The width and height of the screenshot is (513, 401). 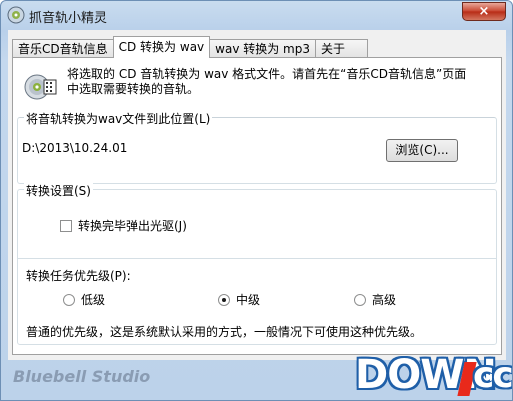 What do you see at coordinates (16, 15) in the screenshot?
I see `app-cd-icon` at bounding box center [16, 15].